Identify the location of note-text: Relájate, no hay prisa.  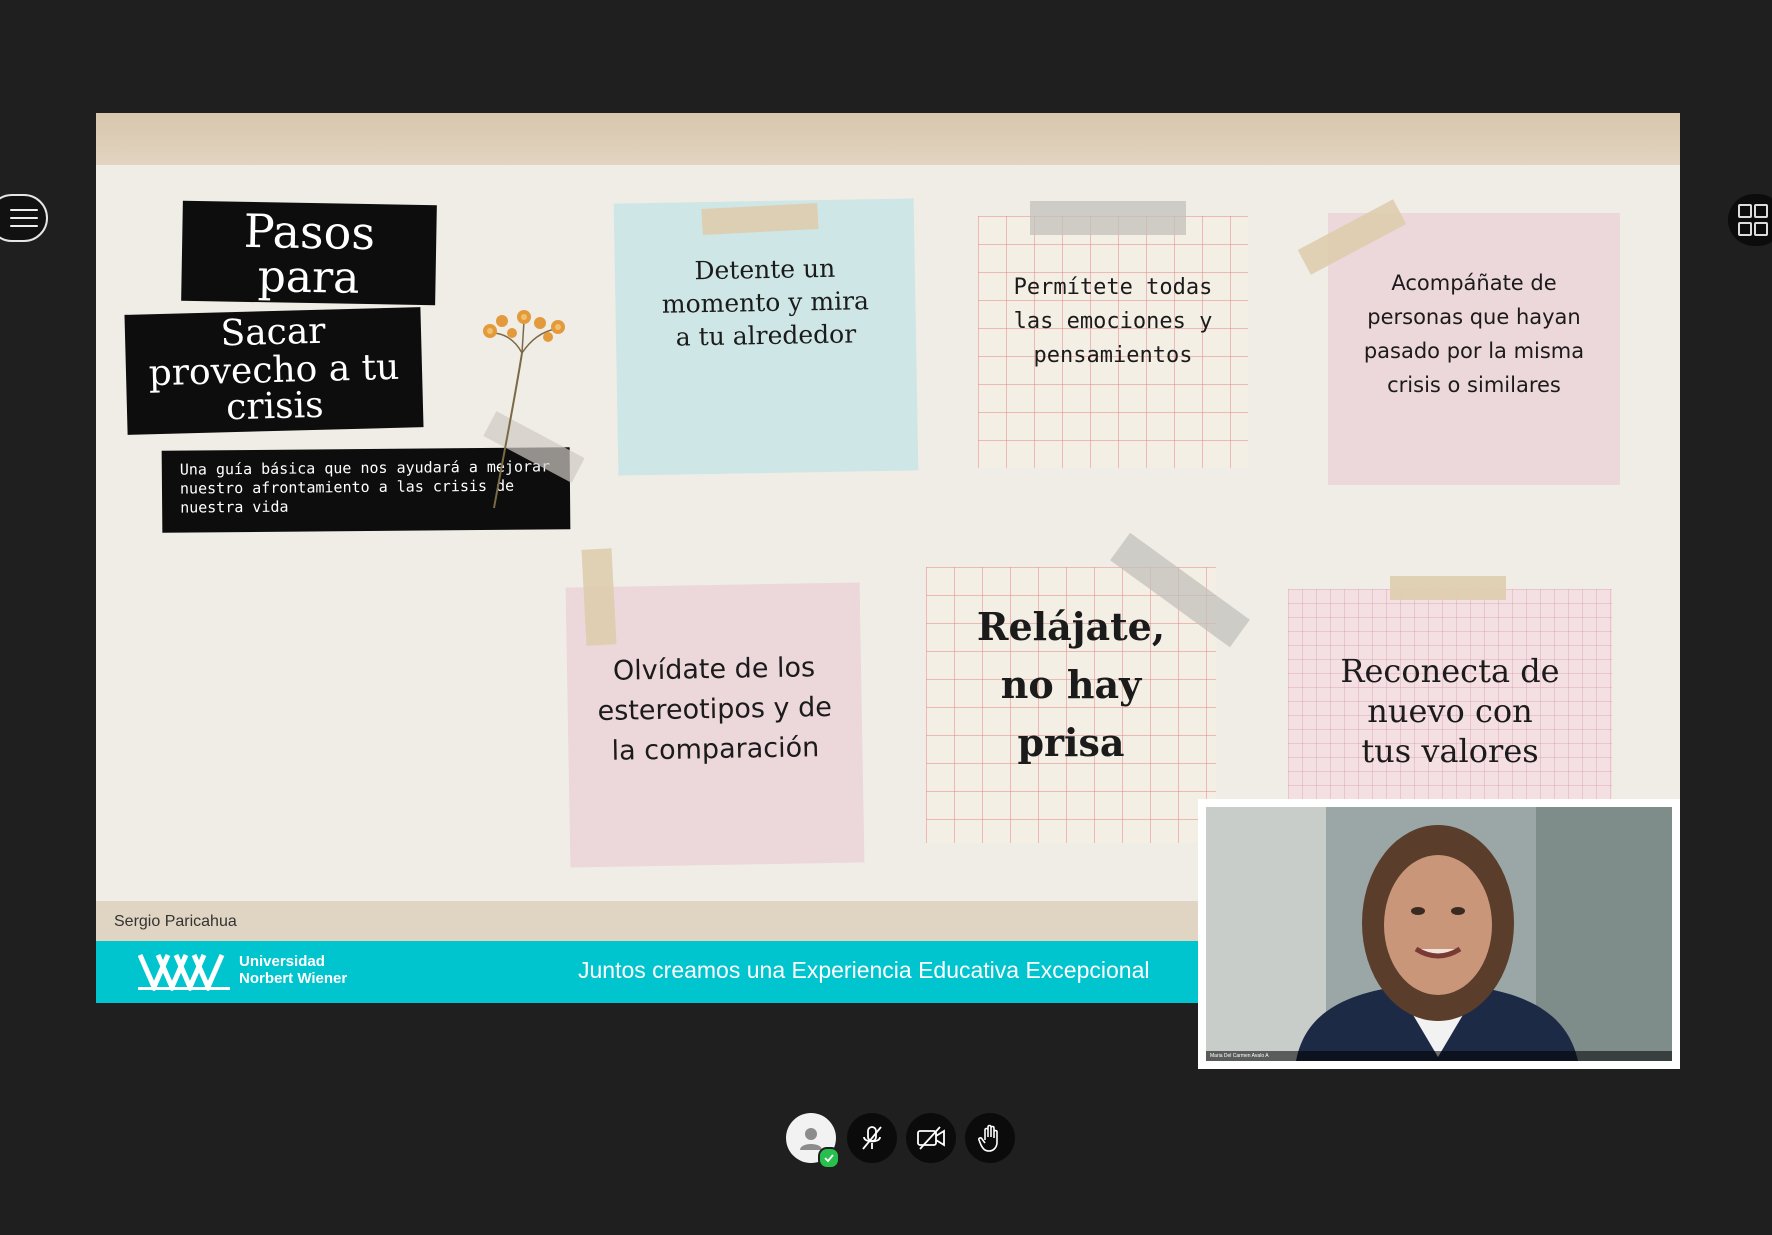
(1071, 684).